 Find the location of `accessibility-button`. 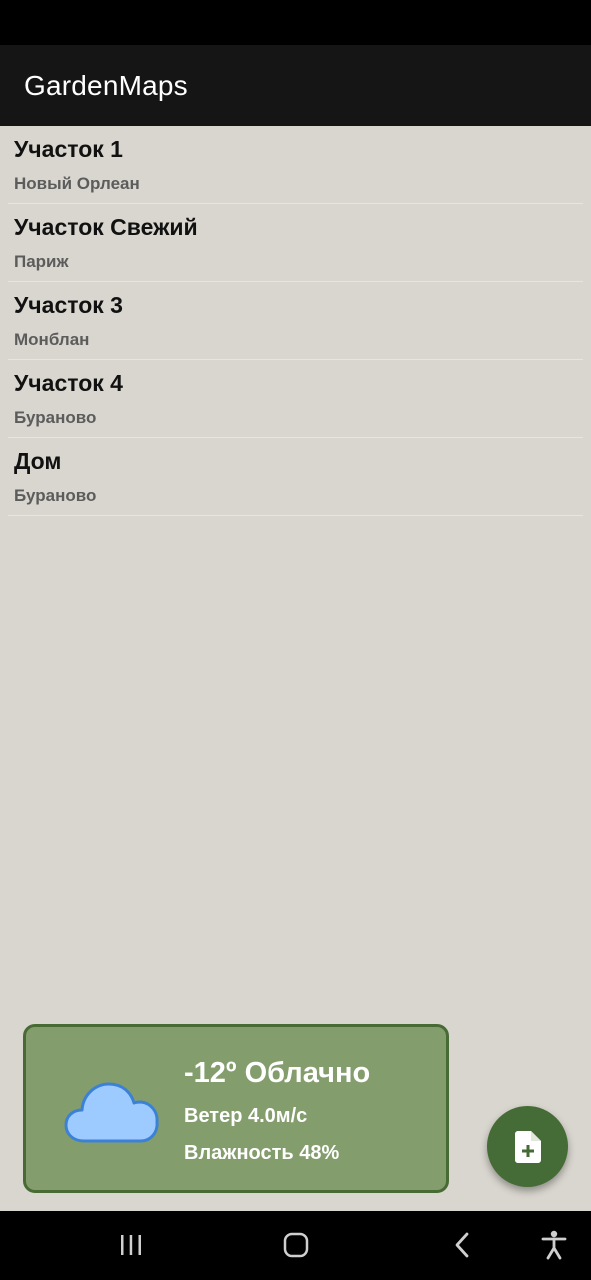

accessibility-button is located at coordinates (554, 1245).